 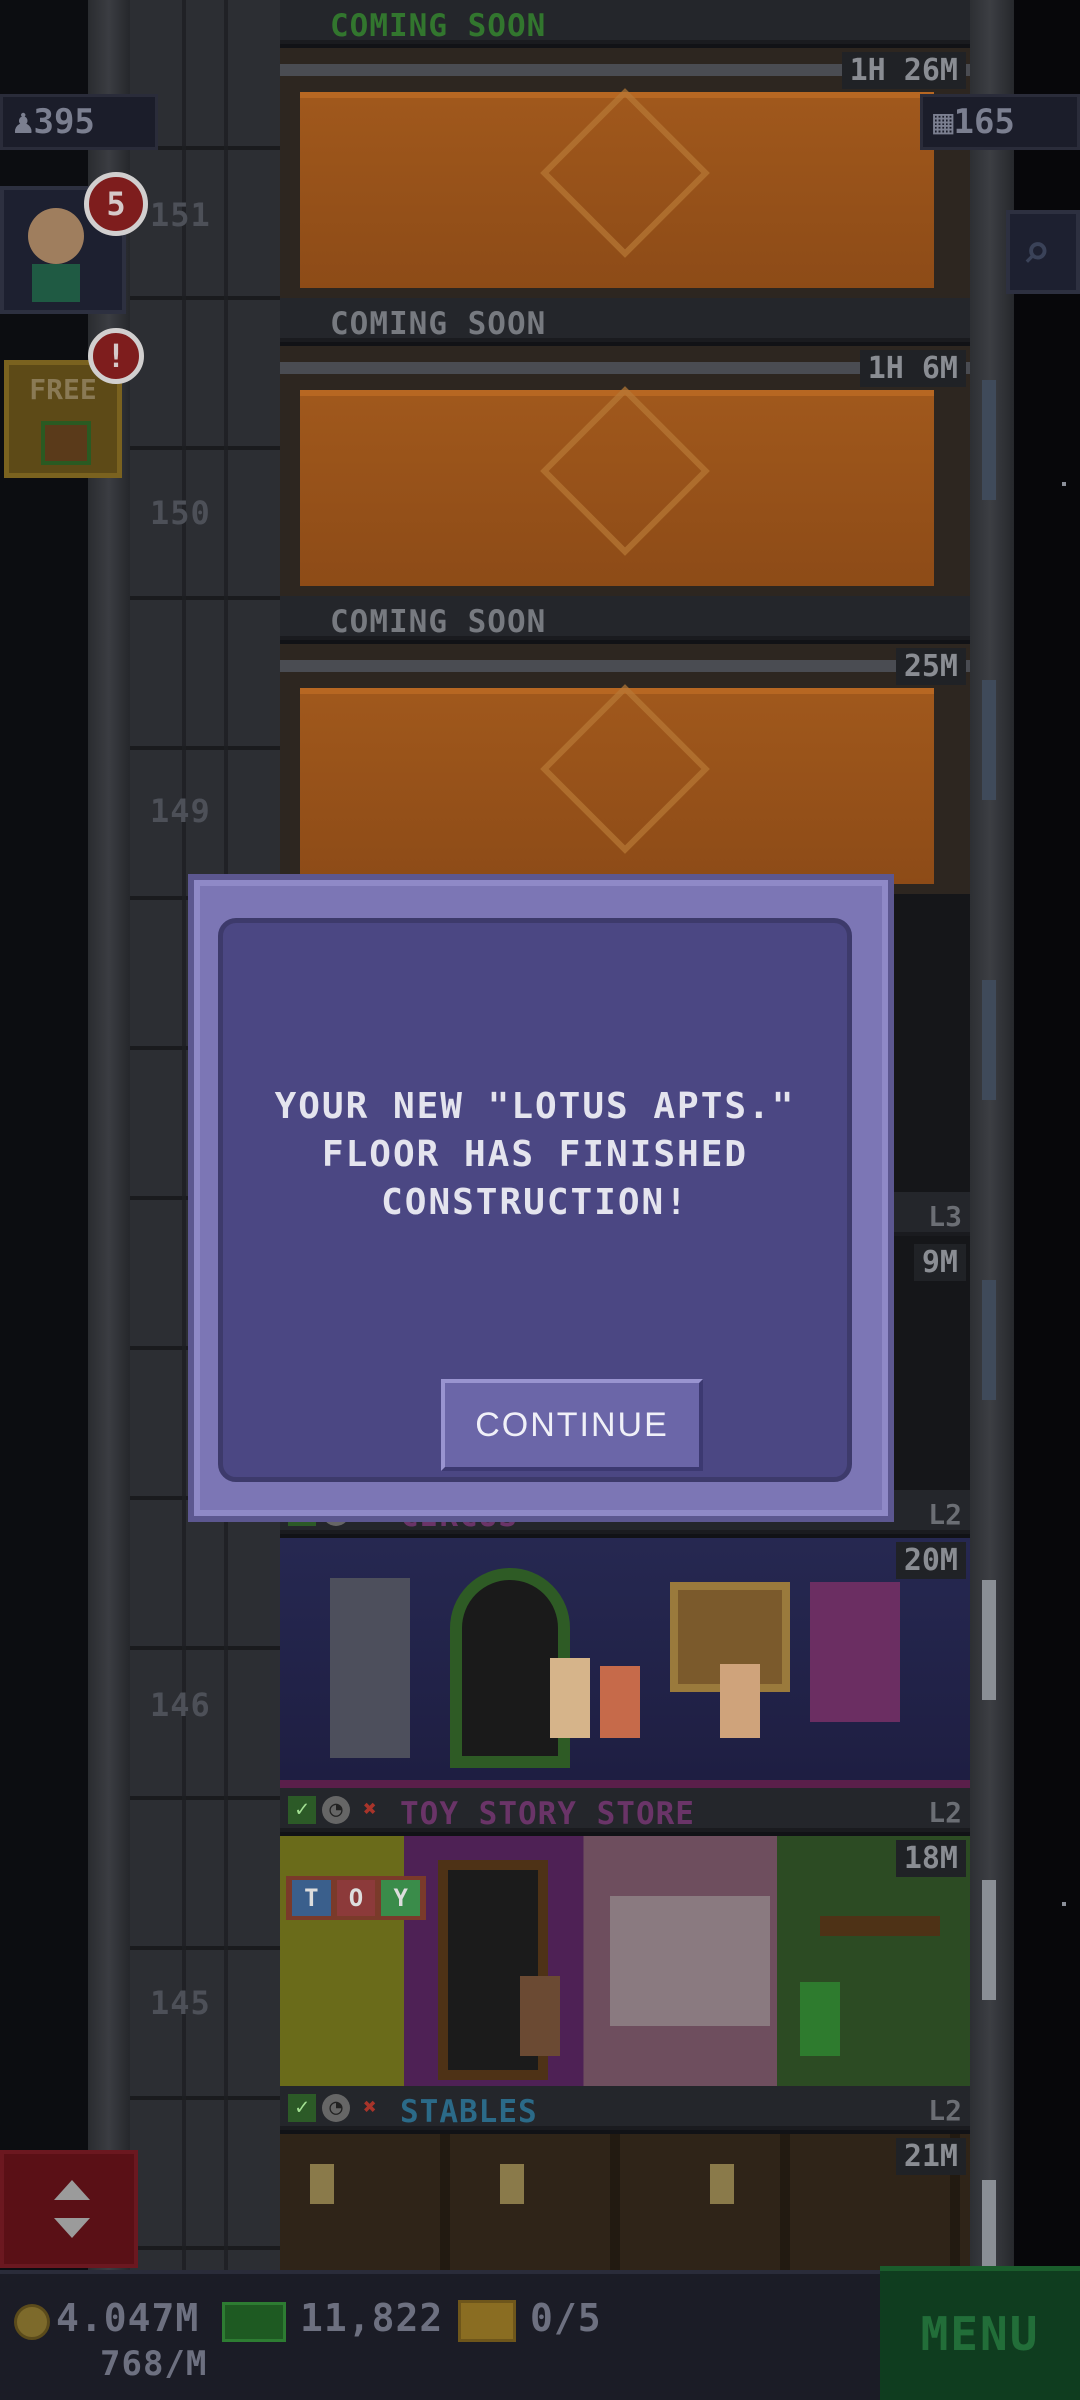 What do you see at coordinates (572, 1425) in the screenshot?
I see `continue-button: CONTINUE` at bounding box center [572, 1425].